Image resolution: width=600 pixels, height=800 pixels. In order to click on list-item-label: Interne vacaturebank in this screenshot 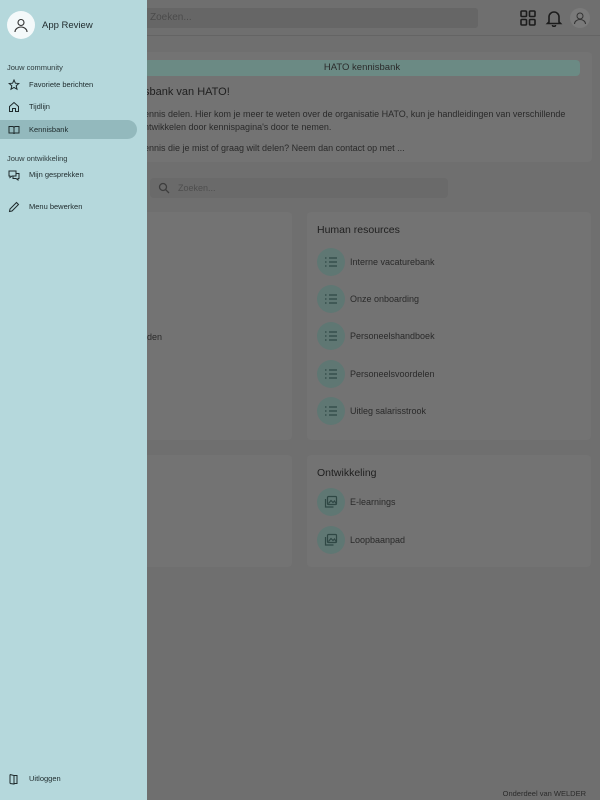, I will do `click(392, 262)`.